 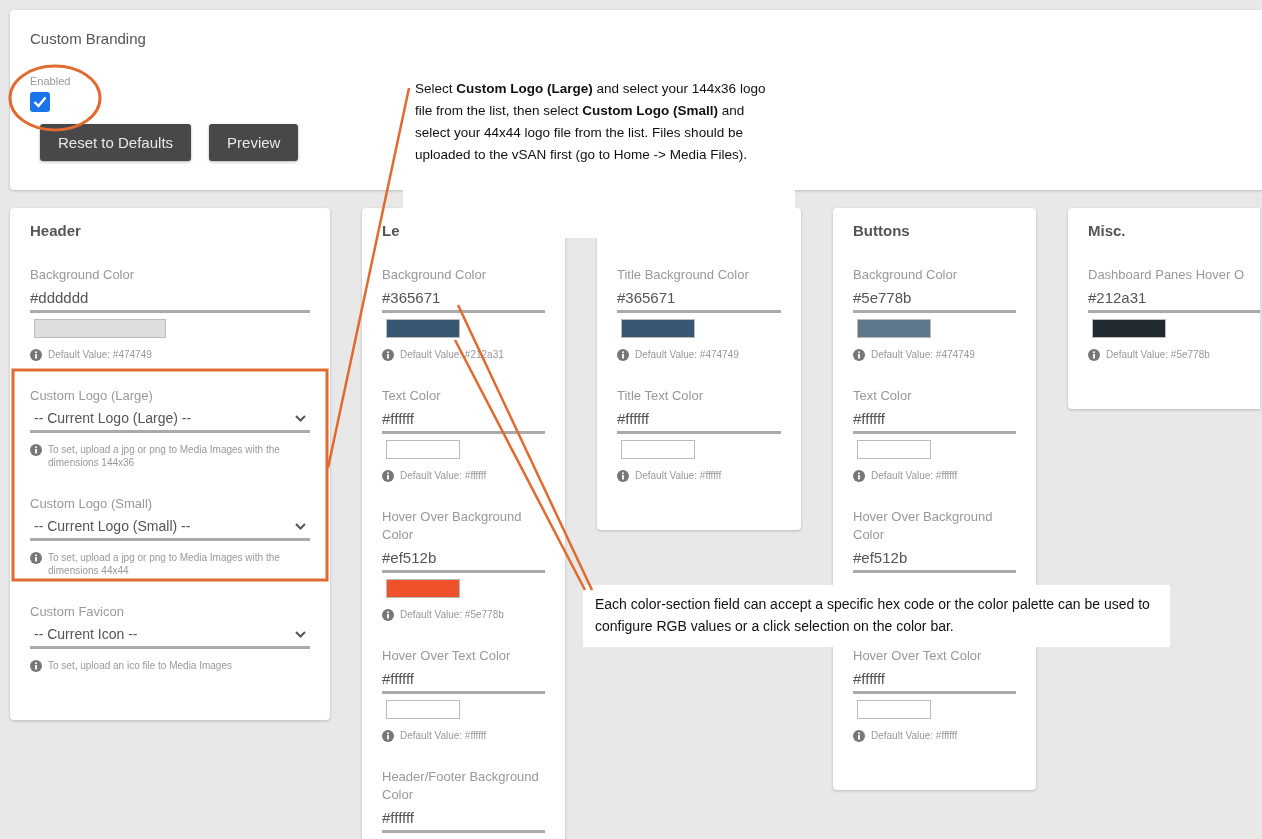 What do you see at coordinates (254, 142) in the screenshot?
I see `action-button: Preview` at bounding box center [254, 142].